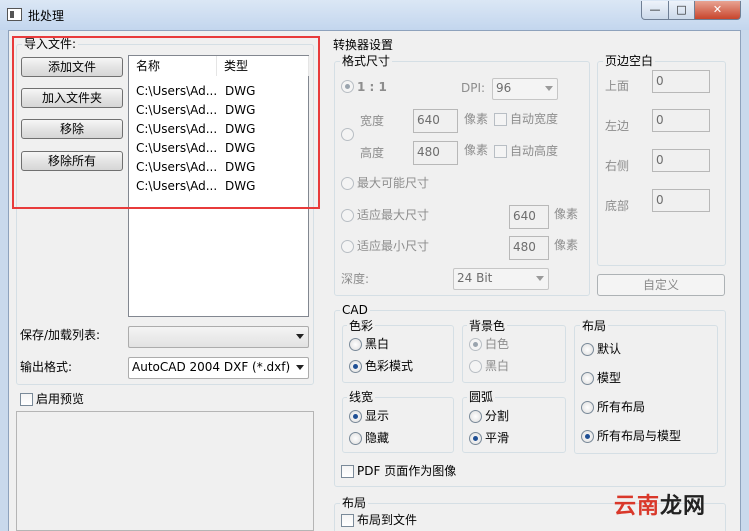 The width and height of the screenshot is (749, 531). Describe the element at coordinates (211, 367) in the screenshot. I see `output-format-value: AutoCAD 2004 DXF (*.dxf)` at that location.